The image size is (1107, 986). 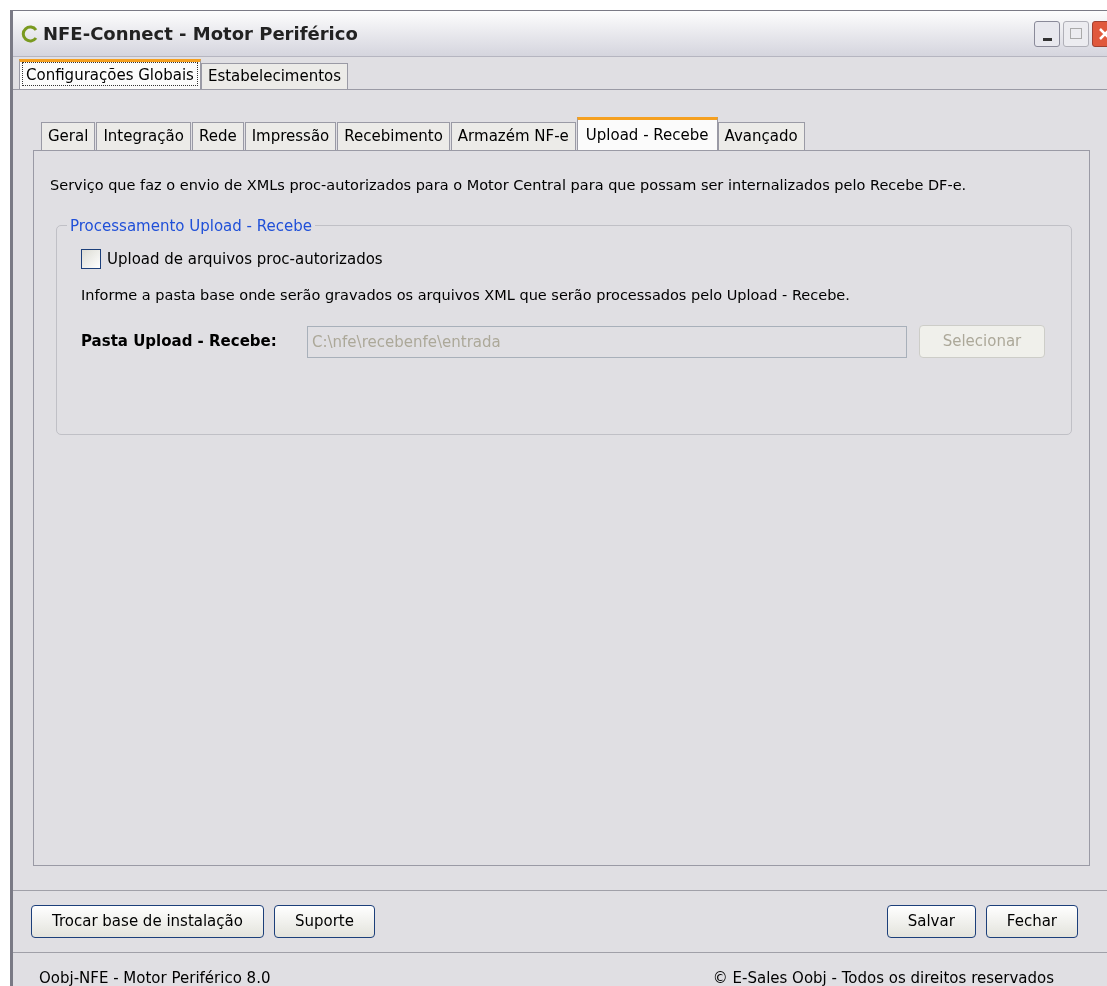 I want to click on tab: Rede, so click(x=217, y=136).